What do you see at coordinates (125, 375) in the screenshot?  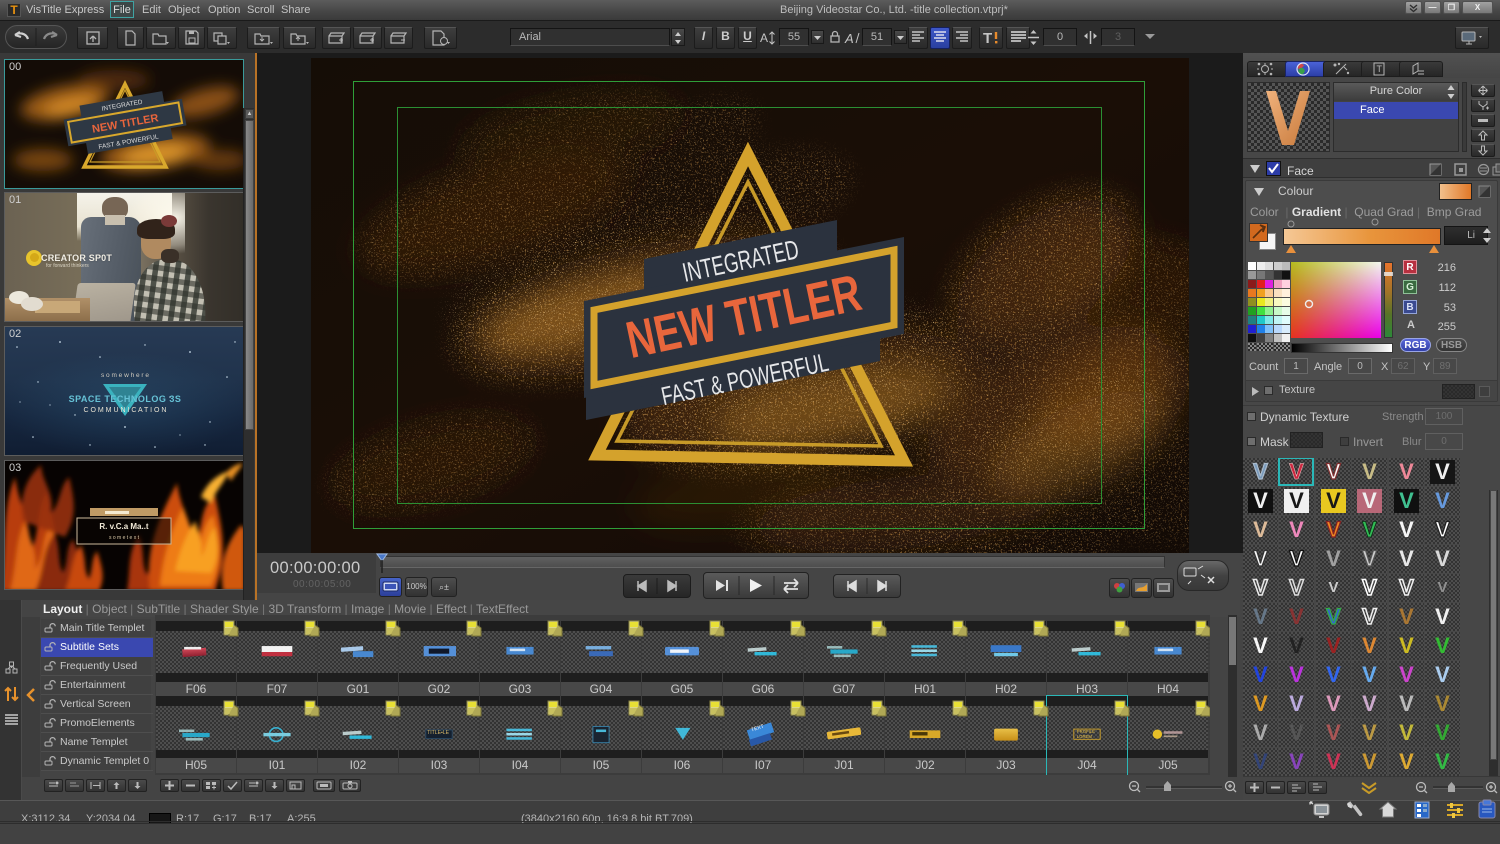 I see `svg-text: s o m e w h e r e` at bounding box center [125, 375].